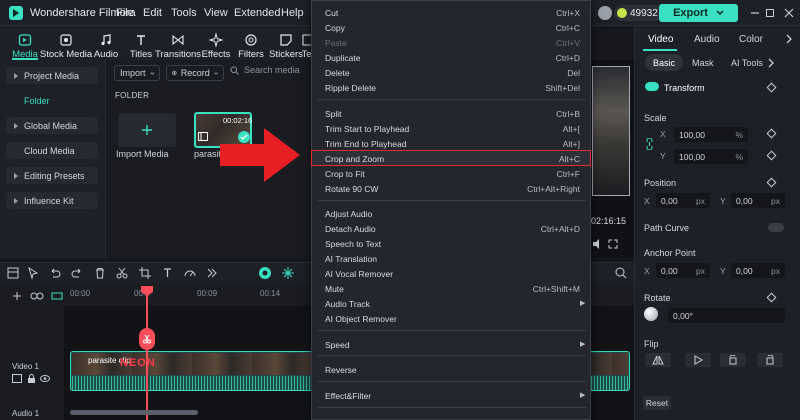 This screenshot has height=420, width=800. Describe the element at coordinates (452, 57) in the screenshot. I see `menu-item-duplicate: Duplicate Ctrl+D` at that location.